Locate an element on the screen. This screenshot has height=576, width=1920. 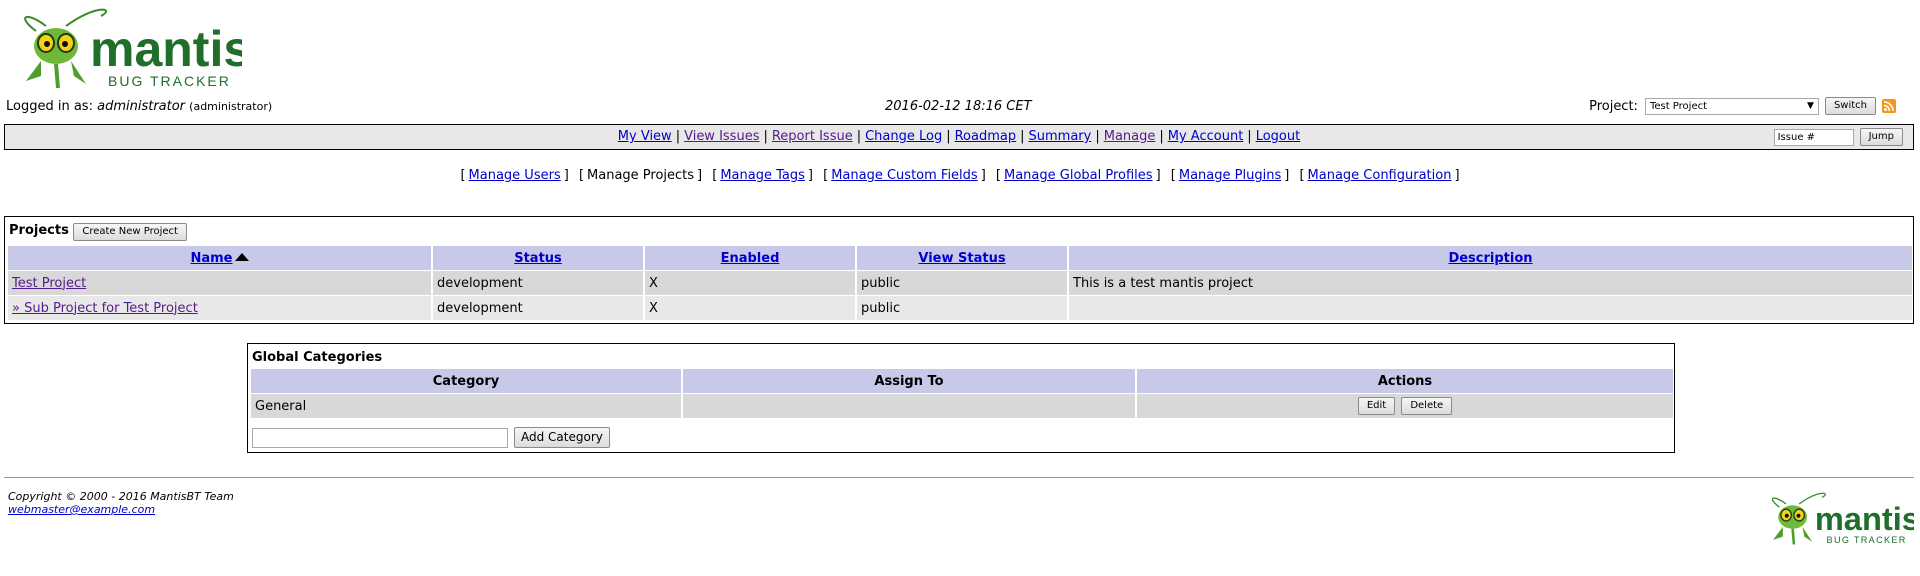
issue-number-input: Issue # is located at coordinates (1813, 137).